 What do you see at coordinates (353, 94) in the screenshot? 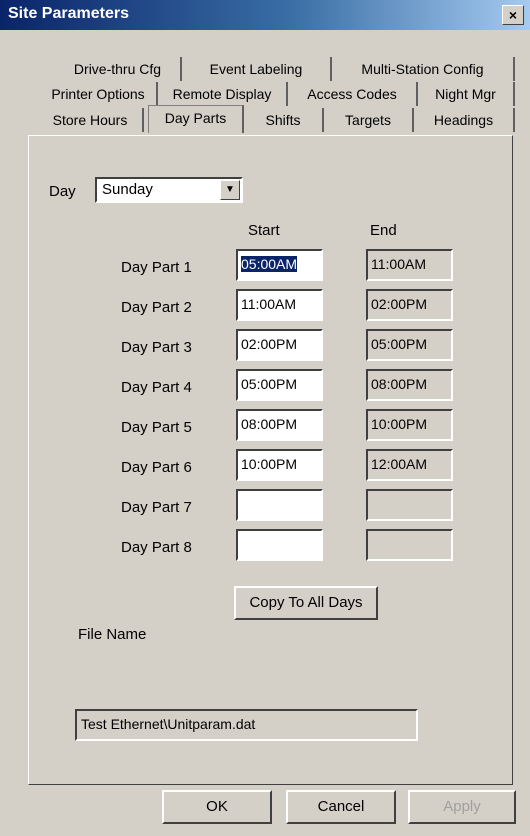
I see `tab-access-codes: Access Codes` at bounding box center [353, 94].